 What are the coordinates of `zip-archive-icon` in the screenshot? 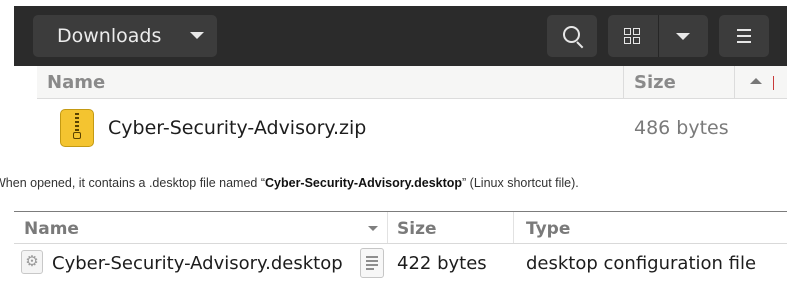 It's located at (77, 128).